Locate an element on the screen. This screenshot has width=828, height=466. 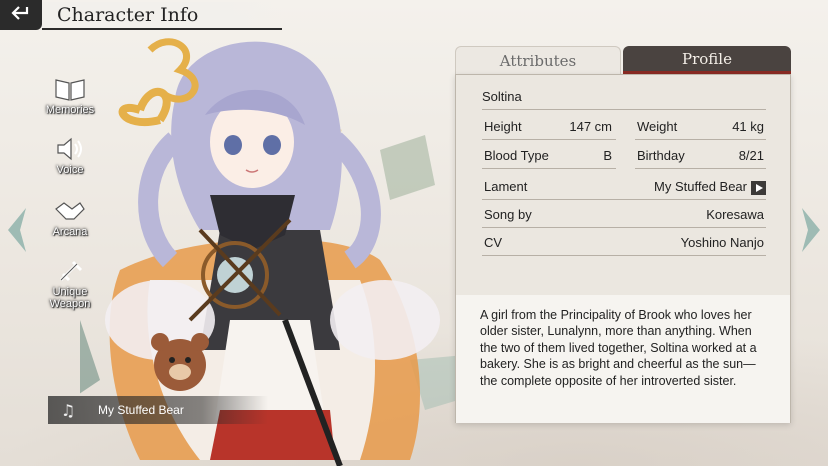
menu-item-unique-weapon: Unique Weapon is located at coordinates (70, 286).